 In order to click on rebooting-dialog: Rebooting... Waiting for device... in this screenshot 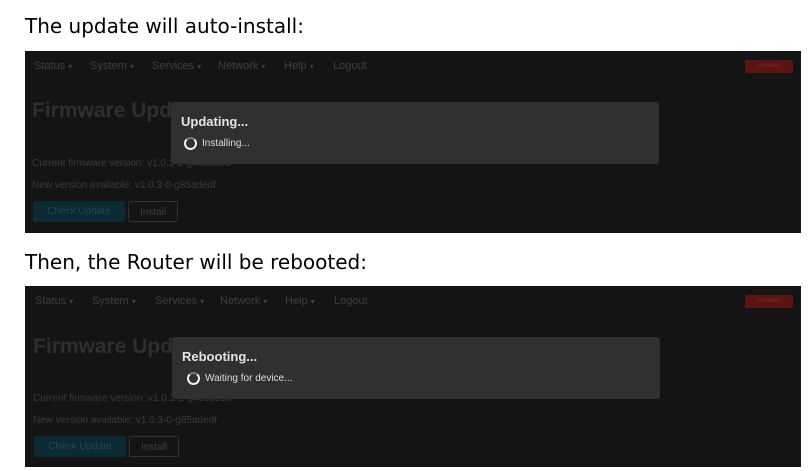, I will do `click(416, 368)`.